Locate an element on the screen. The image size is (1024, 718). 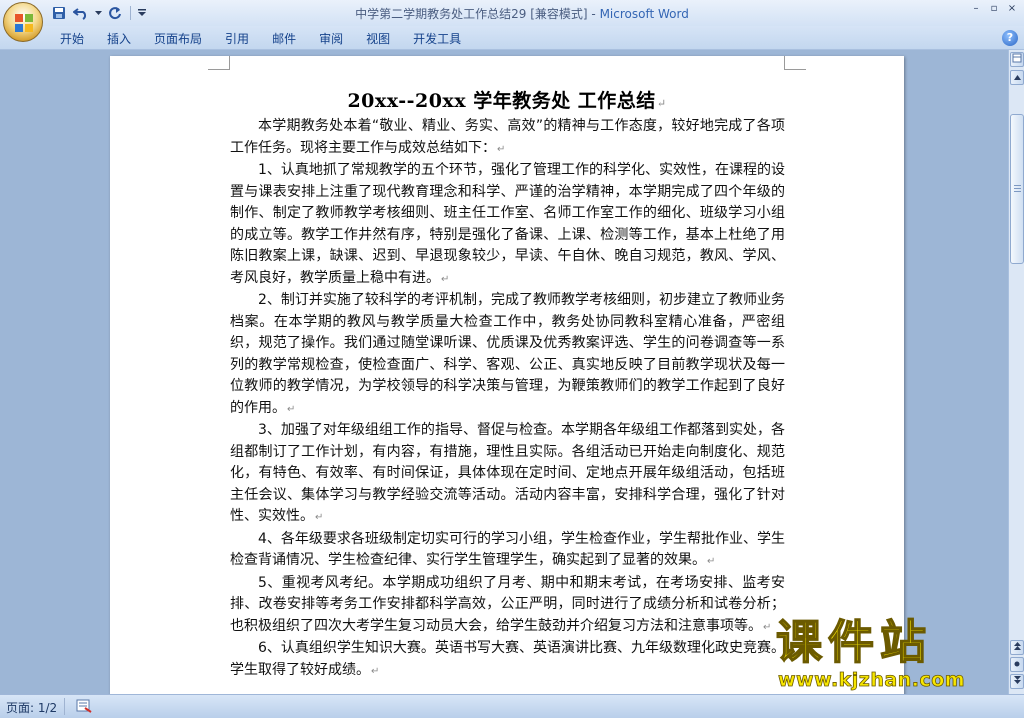
next-page-button is located at coordinates (1017, 681).